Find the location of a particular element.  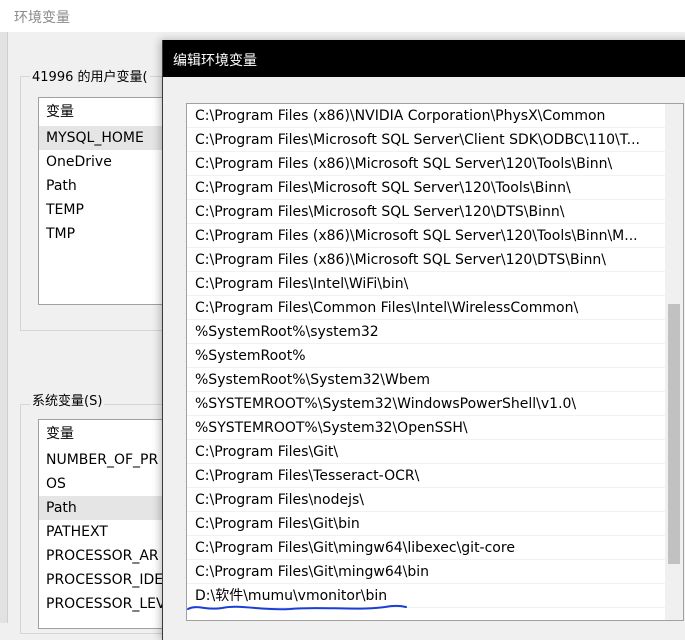

path-entry: C:\Program Files\Intel\WiFi\bin\ is located at coordinates (435, 284).